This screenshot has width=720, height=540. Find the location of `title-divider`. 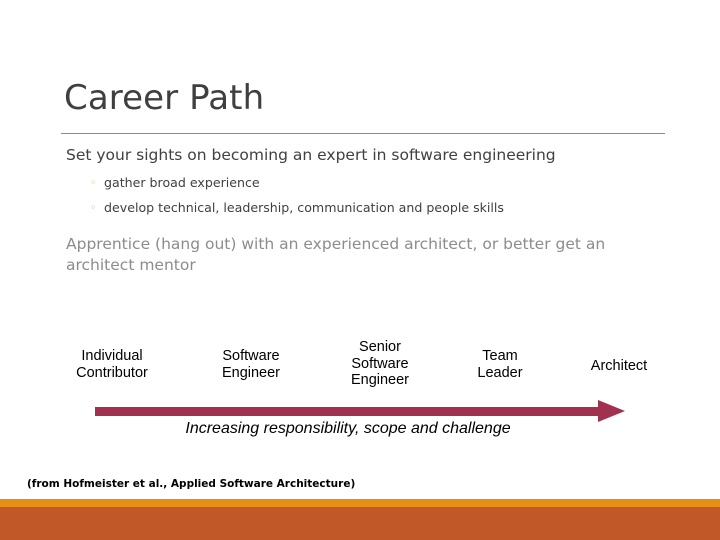

title-divider is located at coordinates (363, 133).